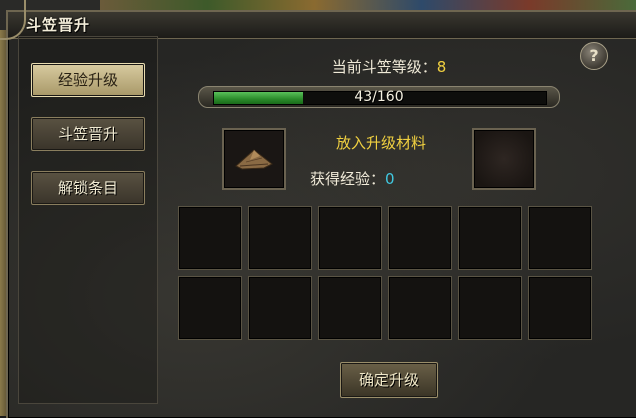 The image size is (636, 418). I want to click on exp-progress-text: 43/160, so click(379, 97).